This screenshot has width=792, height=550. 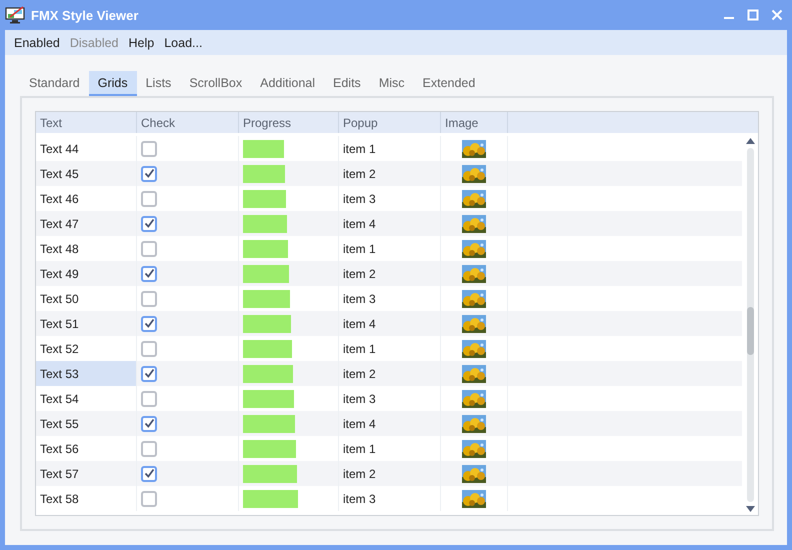 What do you see at coordinates (750, 141) in the screenshot?
I see `scroll-up-icon` at bounding box center [750, 141].